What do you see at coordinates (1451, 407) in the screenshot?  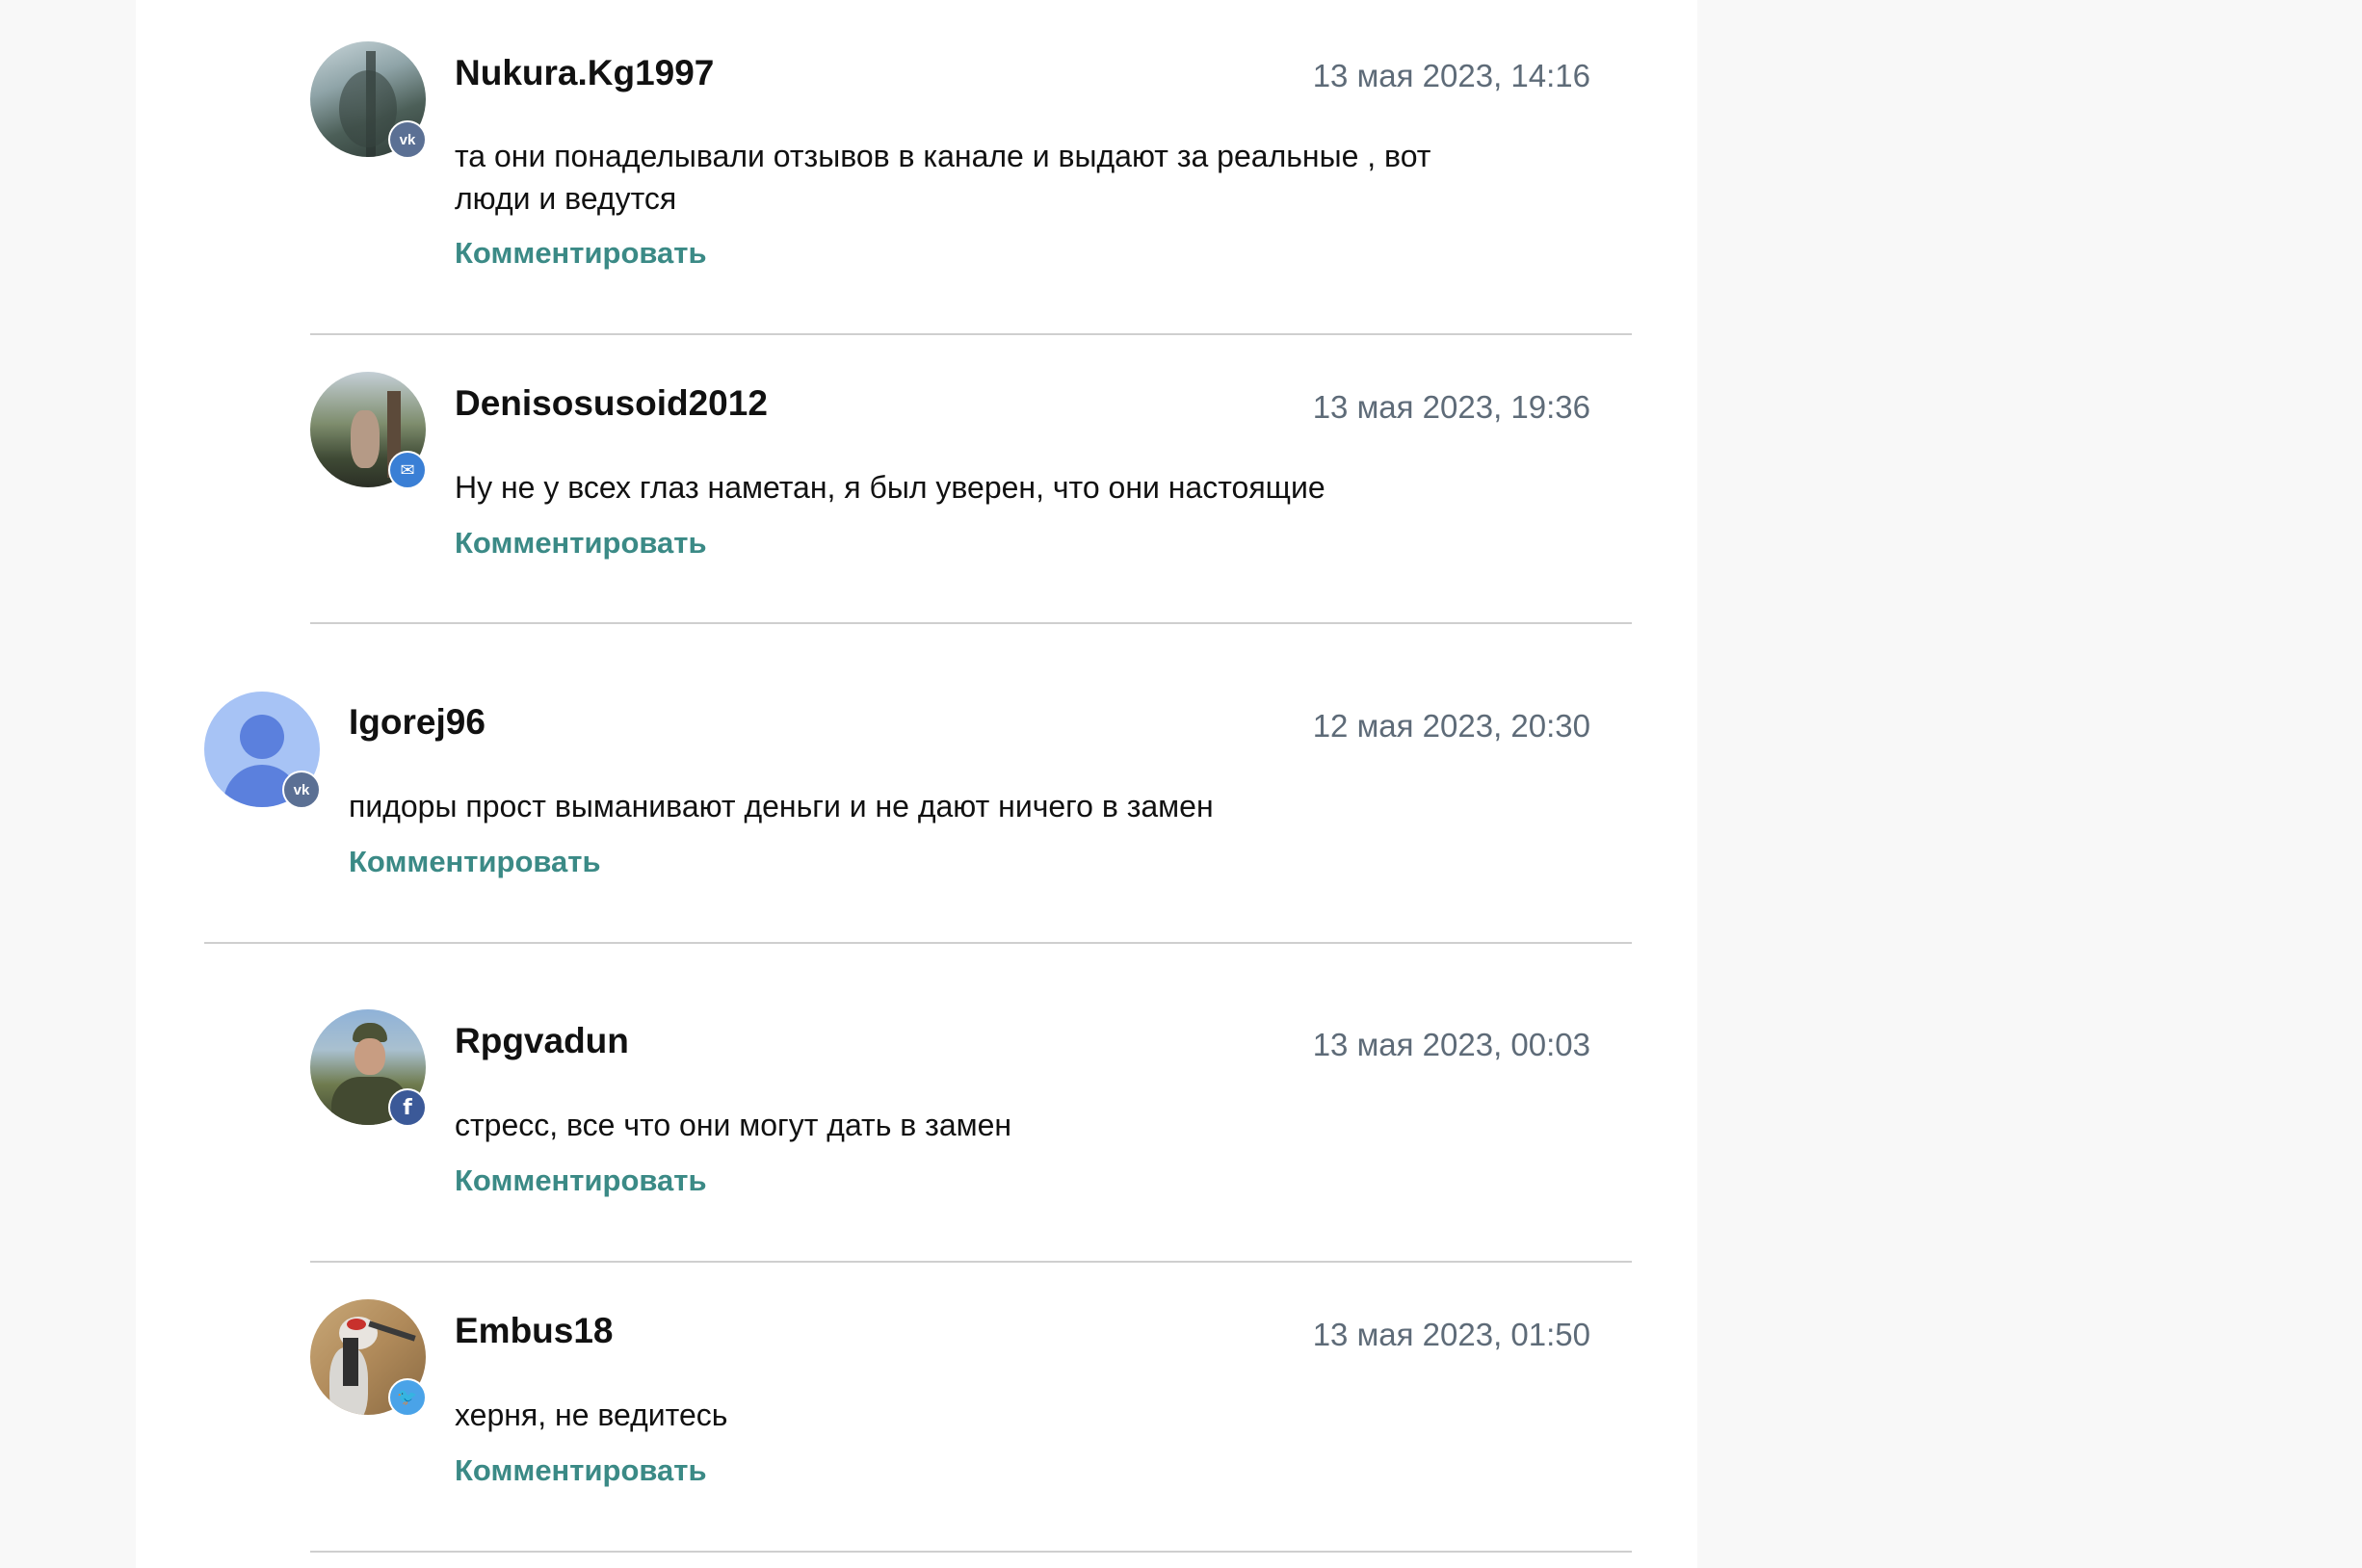 I see `comment-date: 13 мая 2023, 19:36` at bounding box center [1451, 407].